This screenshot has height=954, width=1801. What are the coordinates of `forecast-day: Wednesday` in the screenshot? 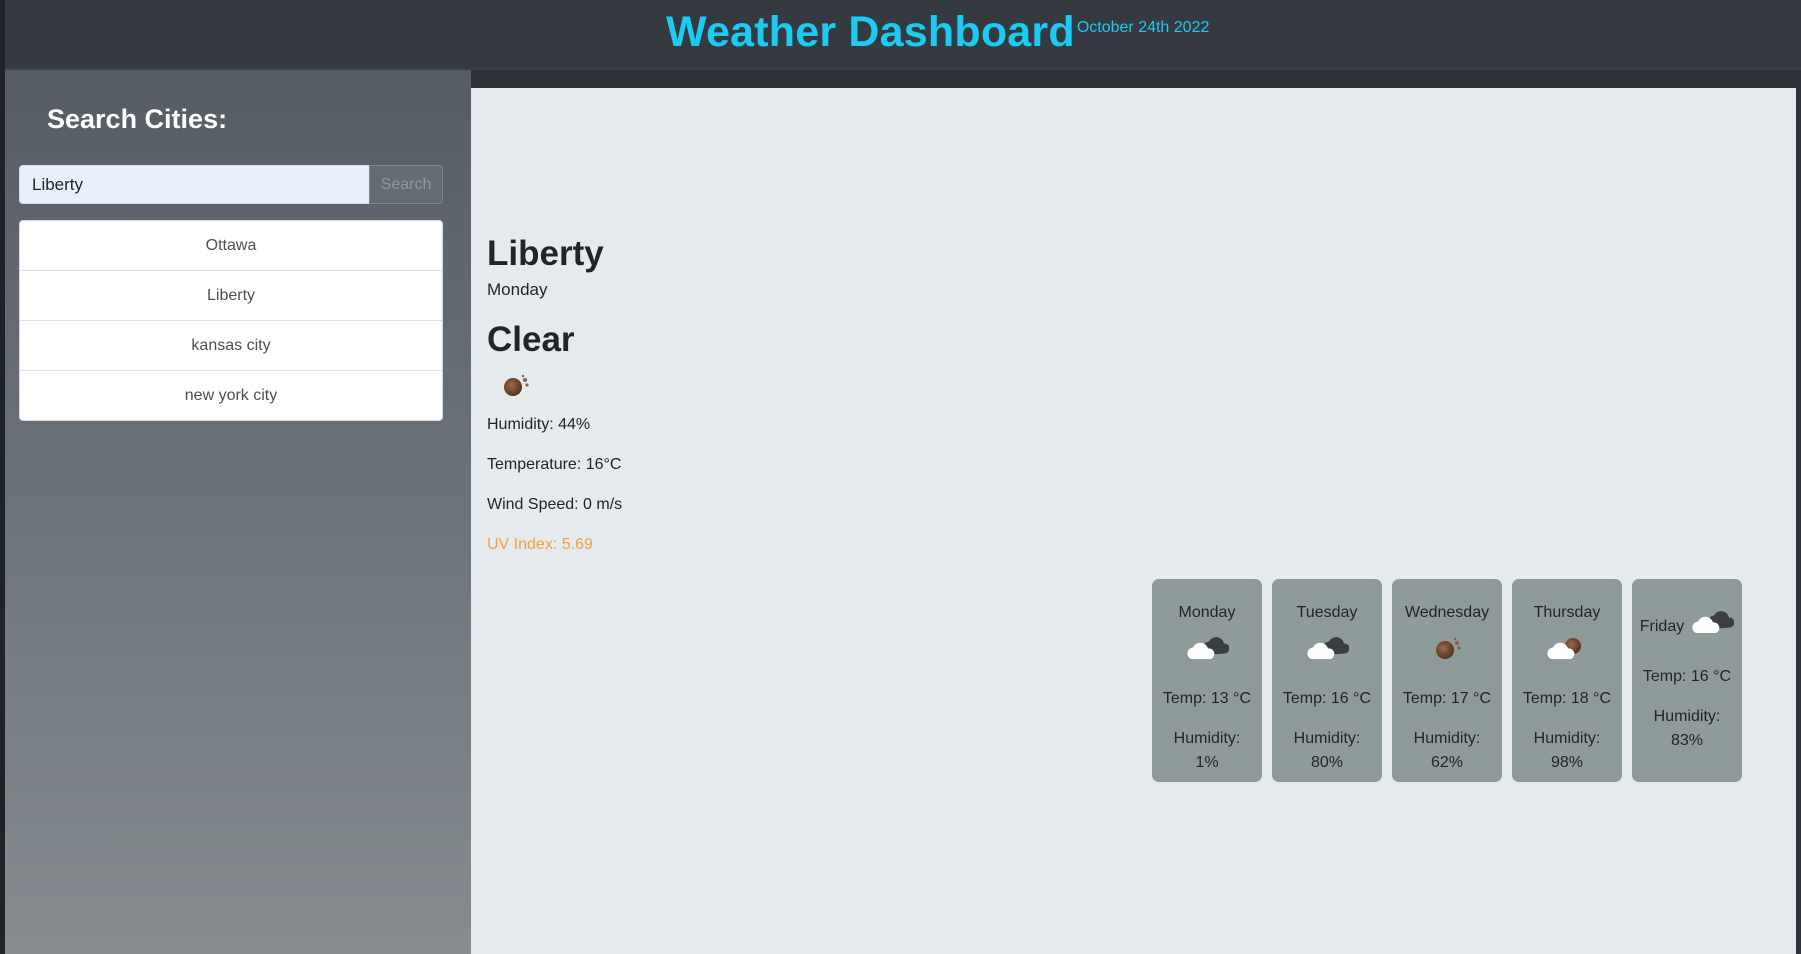 It's located at (1447, 612).